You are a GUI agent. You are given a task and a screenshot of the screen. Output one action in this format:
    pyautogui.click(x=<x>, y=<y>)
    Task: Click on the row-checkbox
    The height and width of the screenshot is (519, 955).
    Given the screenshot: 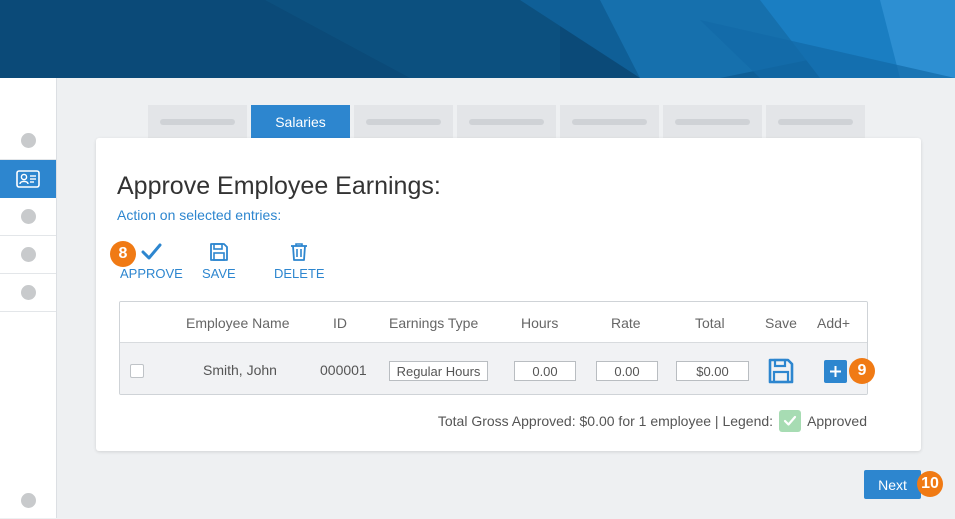 What is the action you would take?
    pyautogui.click(x=137, y=371)
    